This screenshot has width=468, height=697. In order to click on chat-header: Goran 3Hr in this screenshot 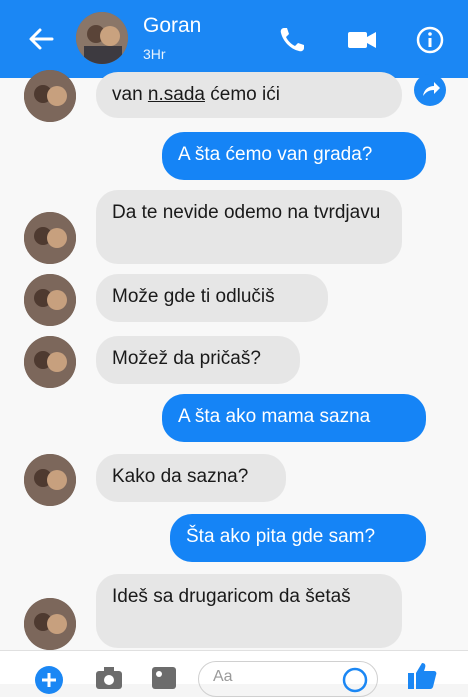, I will do `click(234, 39)`.